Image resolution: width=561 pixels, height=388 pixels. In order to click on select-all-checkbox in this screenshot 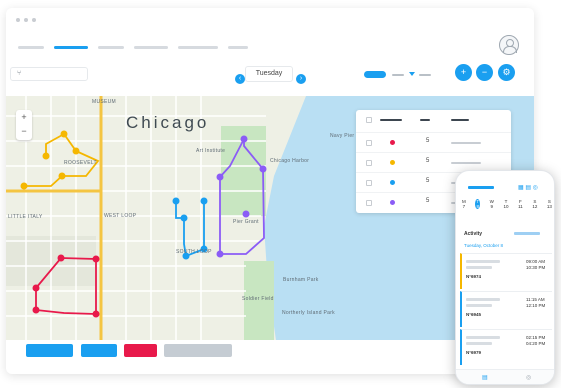, I will do `click(369, 120)`.